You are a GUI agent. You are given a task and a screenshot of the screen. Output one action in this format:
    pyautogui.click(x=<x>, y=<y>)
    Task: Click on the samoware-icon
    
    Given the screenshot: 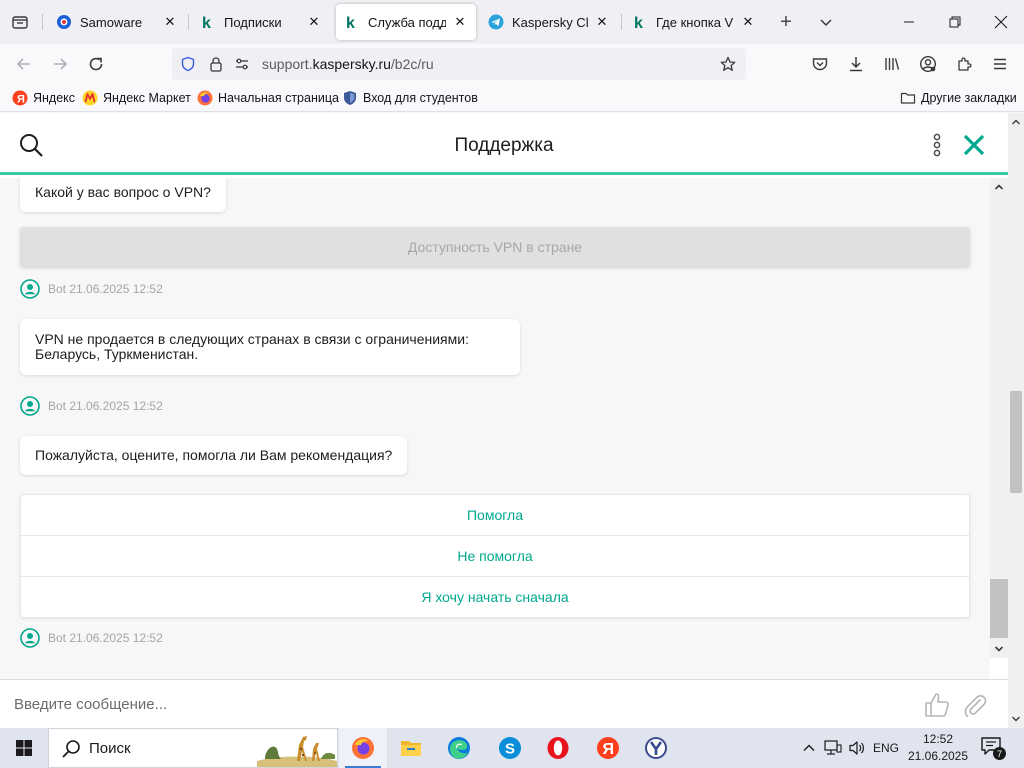 What is the action you would take?
    pyautogui.click(x=64, y=22)
    